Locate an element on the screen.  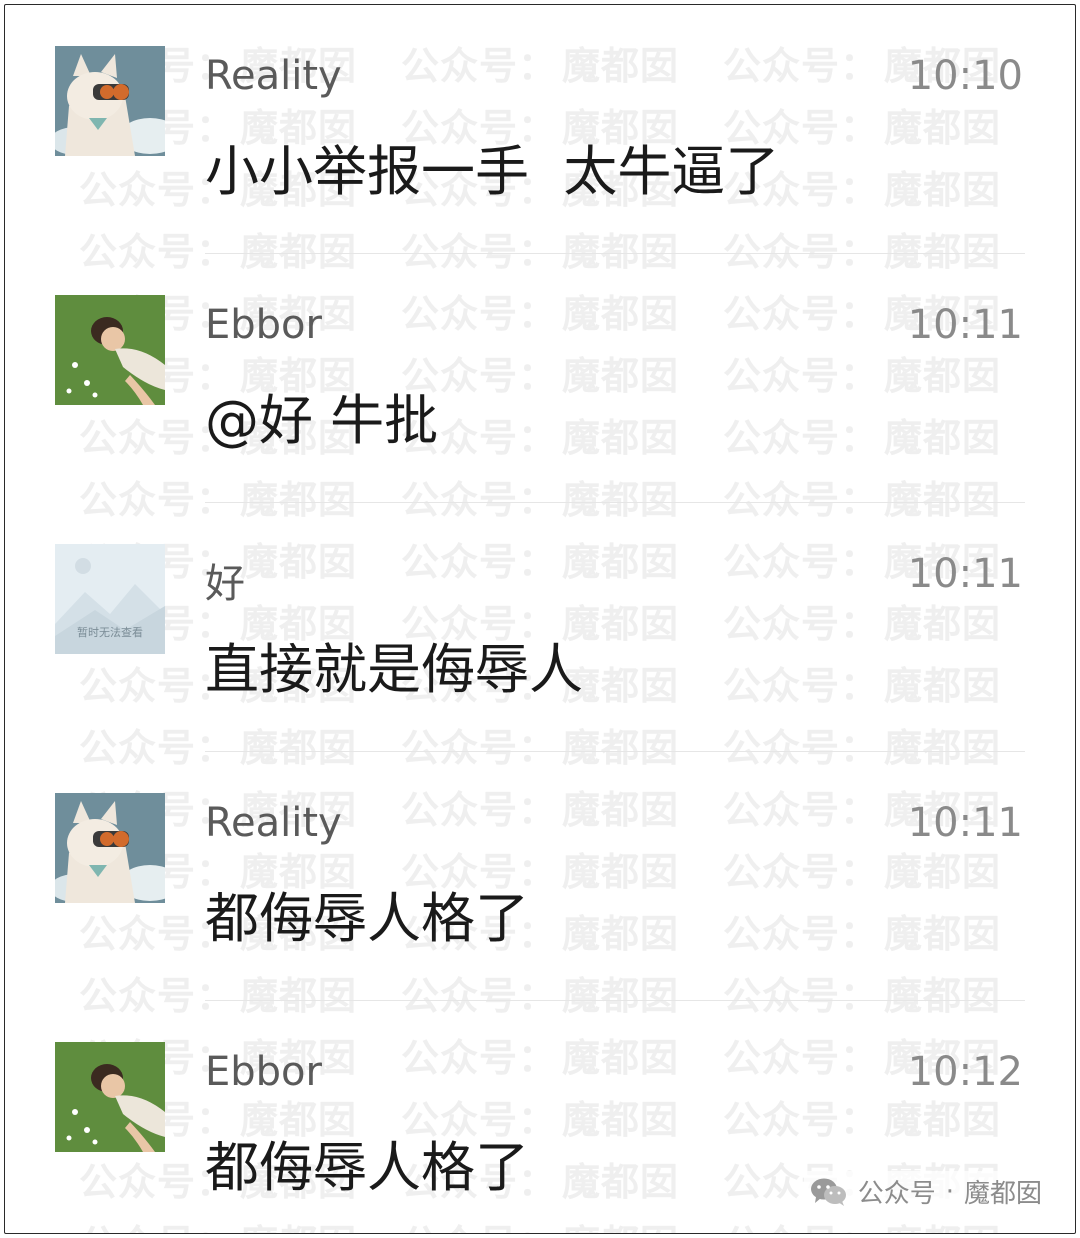
message-text: 小小举报一手 太牛逼了 is located at coordinates (492, 171).